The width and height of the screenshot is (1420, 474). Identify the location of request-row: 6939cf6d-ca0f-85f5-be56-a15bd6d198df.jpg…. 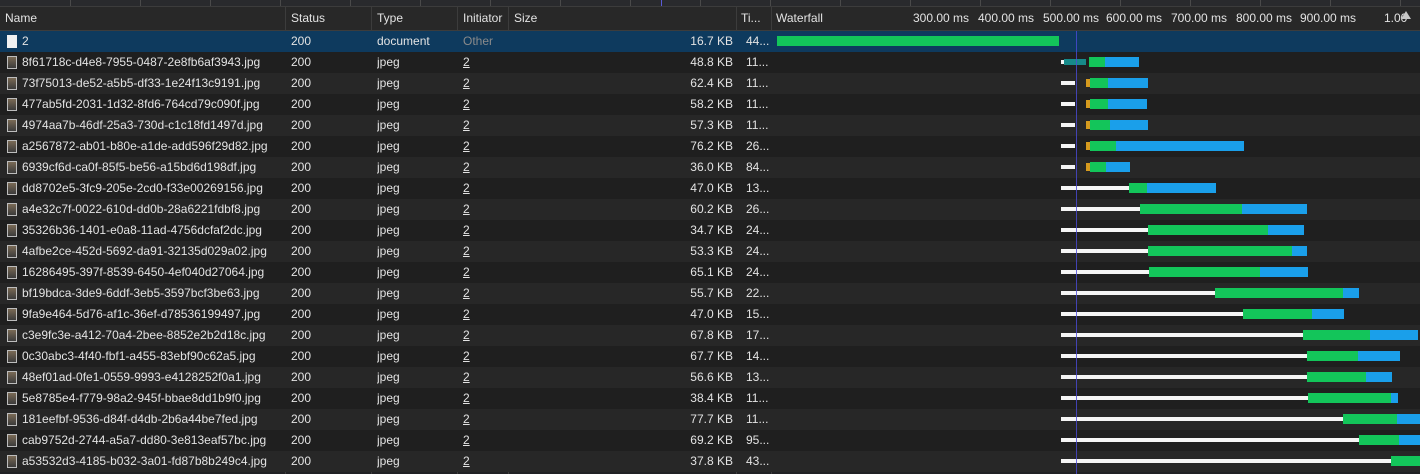
(710, 167).